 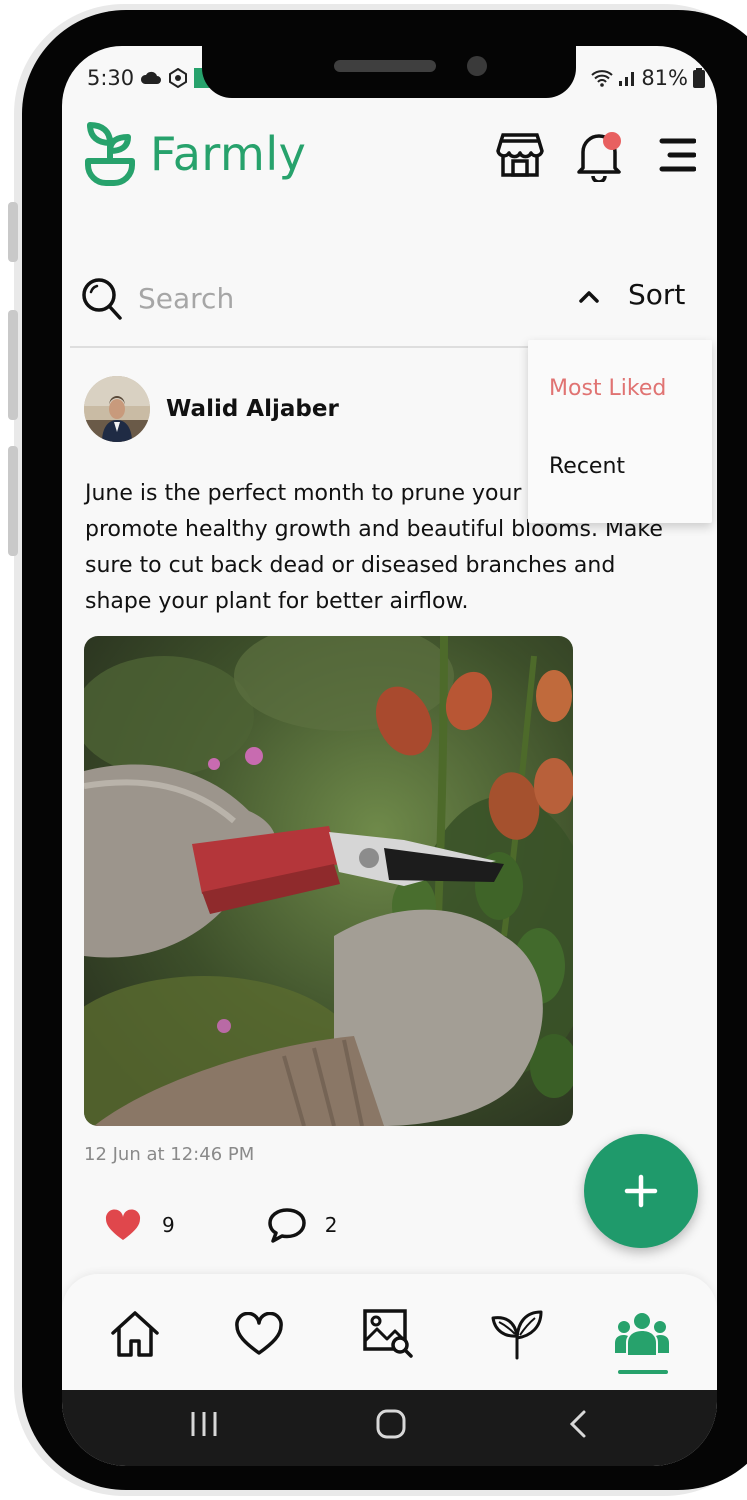 I want to click on nav-favorites, so click(x=259, y=1334).